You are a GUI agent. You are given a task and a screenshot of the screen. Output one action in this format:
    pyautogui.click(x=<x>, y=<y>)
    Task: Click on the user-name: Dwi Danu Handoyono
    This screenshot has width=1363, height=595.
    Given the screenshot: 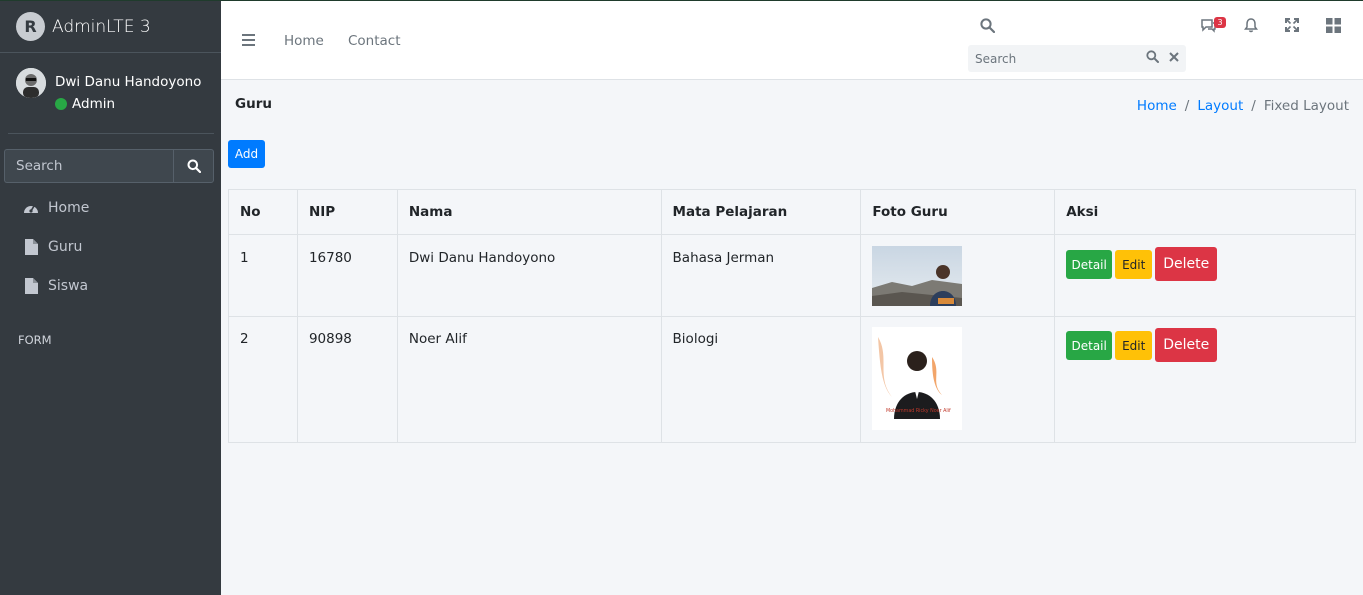 What is the action you would take?
    pyautogui.click(x=128, y=82)
    